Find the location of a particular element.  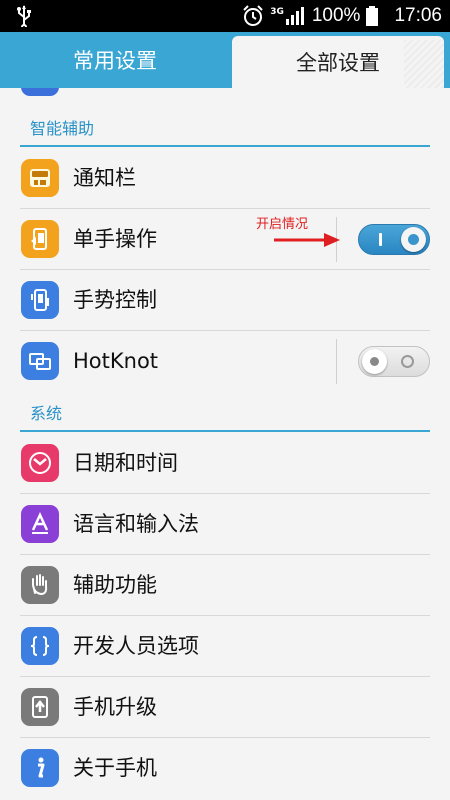

settings-item-phone-upgrade: 手机升级 is located at coordinates (225, 707).